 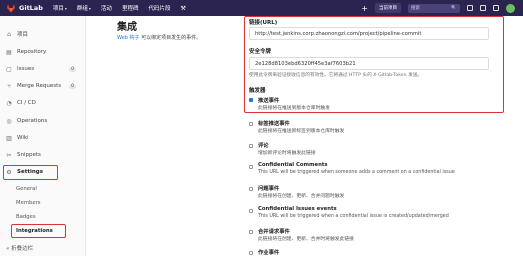 What do you see at coordinates (9, 52) in the screenshot?
I see `book-icon: ▤` at bounding box center [9, 52].